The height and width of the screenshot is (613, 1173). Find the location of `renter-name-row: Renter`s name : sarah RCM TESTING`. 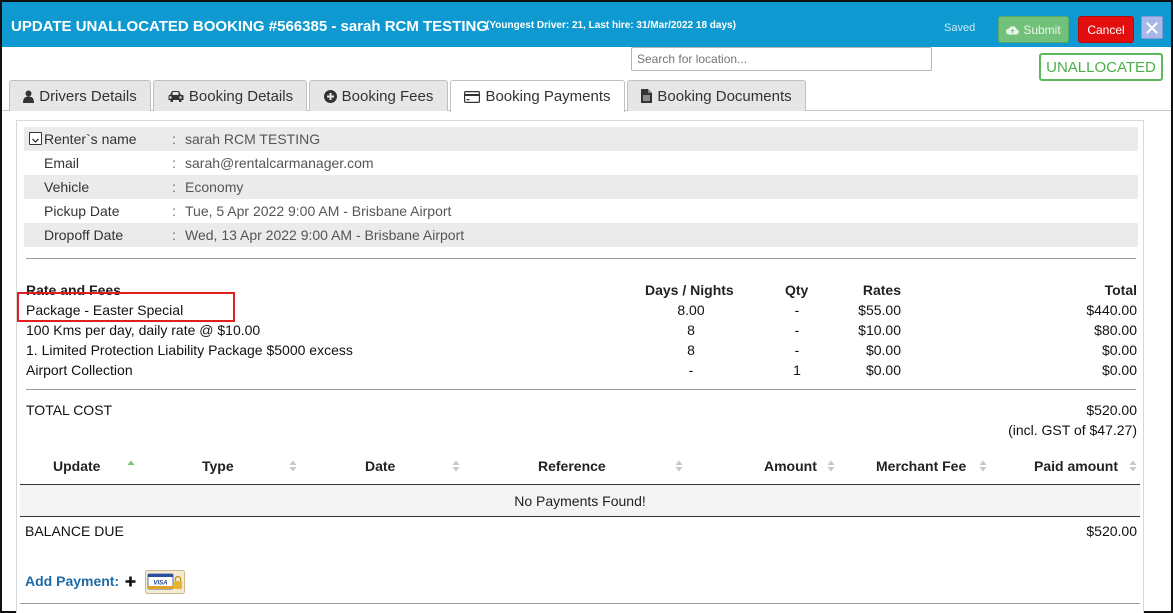

renter-name-row: Renter`s name : sarah RCM TESTING is located at coordinates (581, 139).